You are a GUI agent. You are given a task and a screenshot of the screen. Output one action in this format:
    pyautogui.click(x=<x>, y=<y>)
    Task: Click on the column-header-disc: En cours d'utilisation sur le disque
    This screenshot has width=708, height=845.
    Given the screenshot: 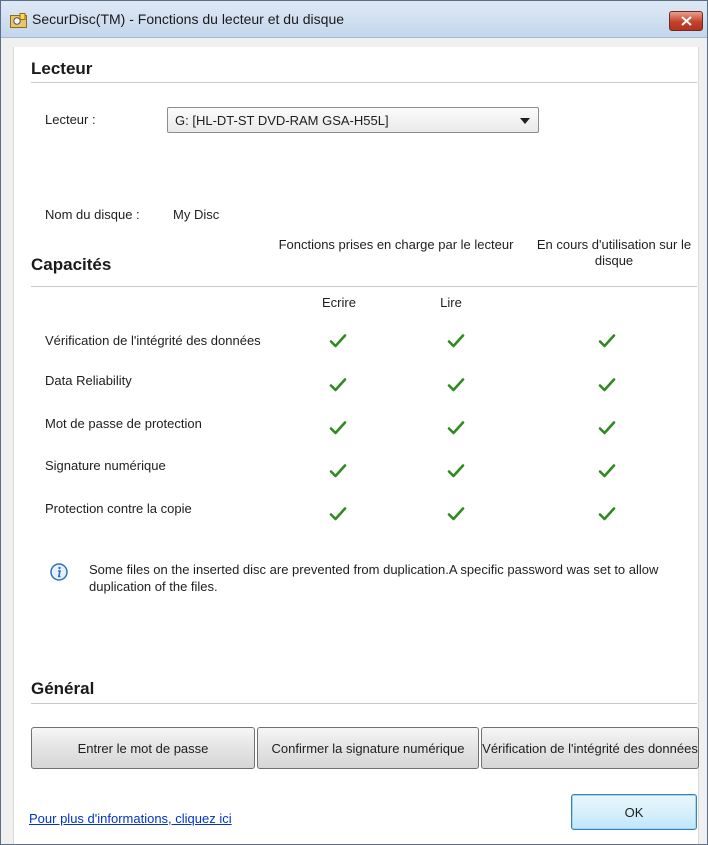 What is the action you would take?
    pyautogui.click(x=614, y=252)
    